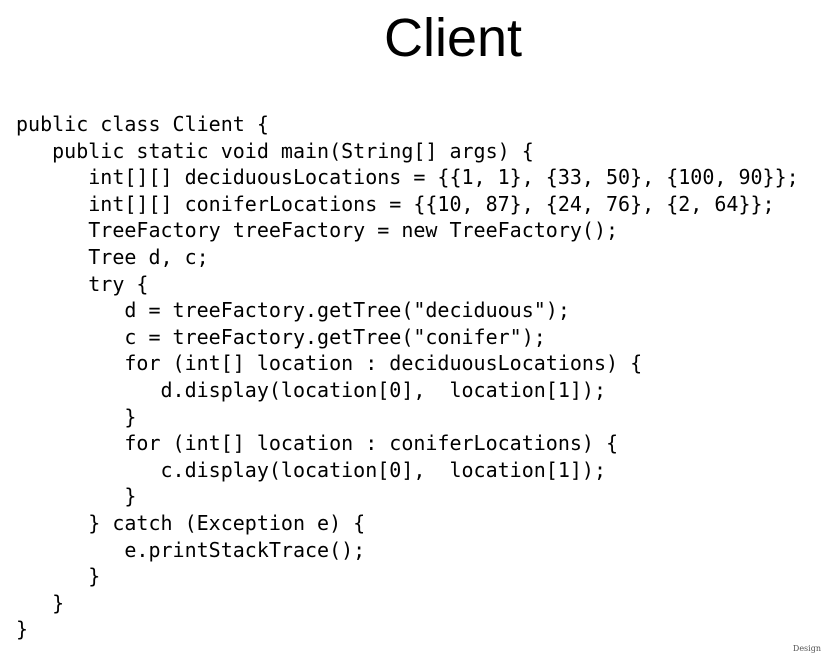  I want to click on code-line: public static void main(String[] args) {, so click(275, 150).